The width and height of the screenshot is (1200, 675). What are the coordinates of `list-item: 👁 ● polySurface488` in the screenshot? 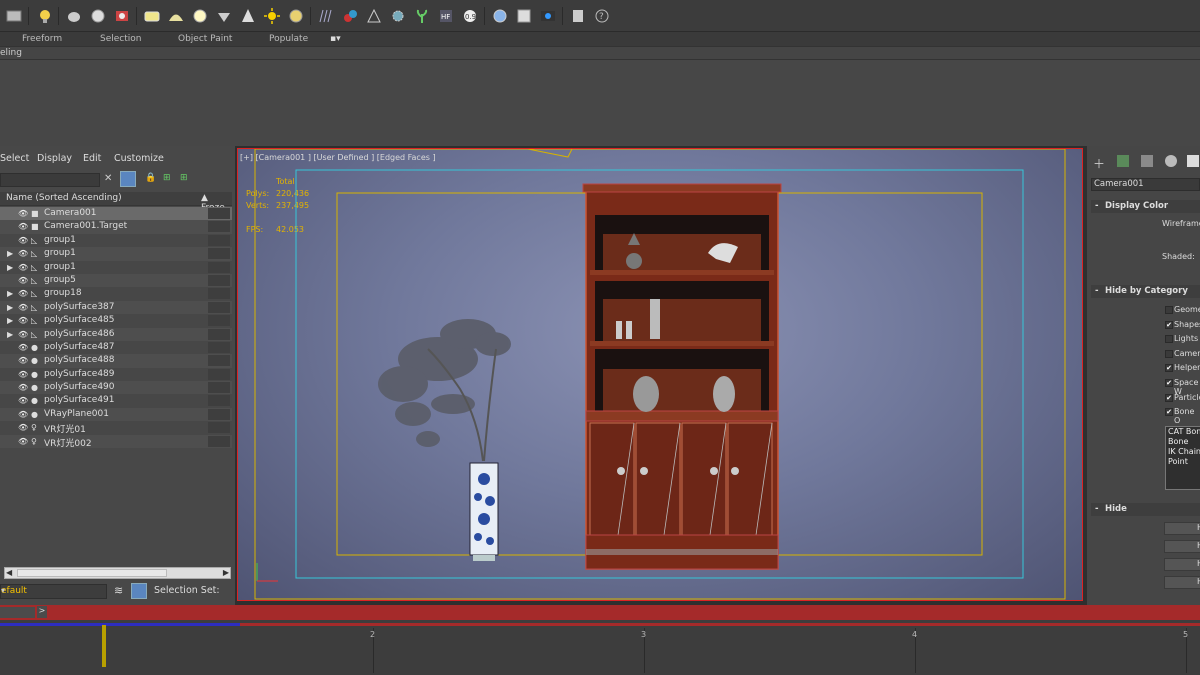 It's located at (116, 361).